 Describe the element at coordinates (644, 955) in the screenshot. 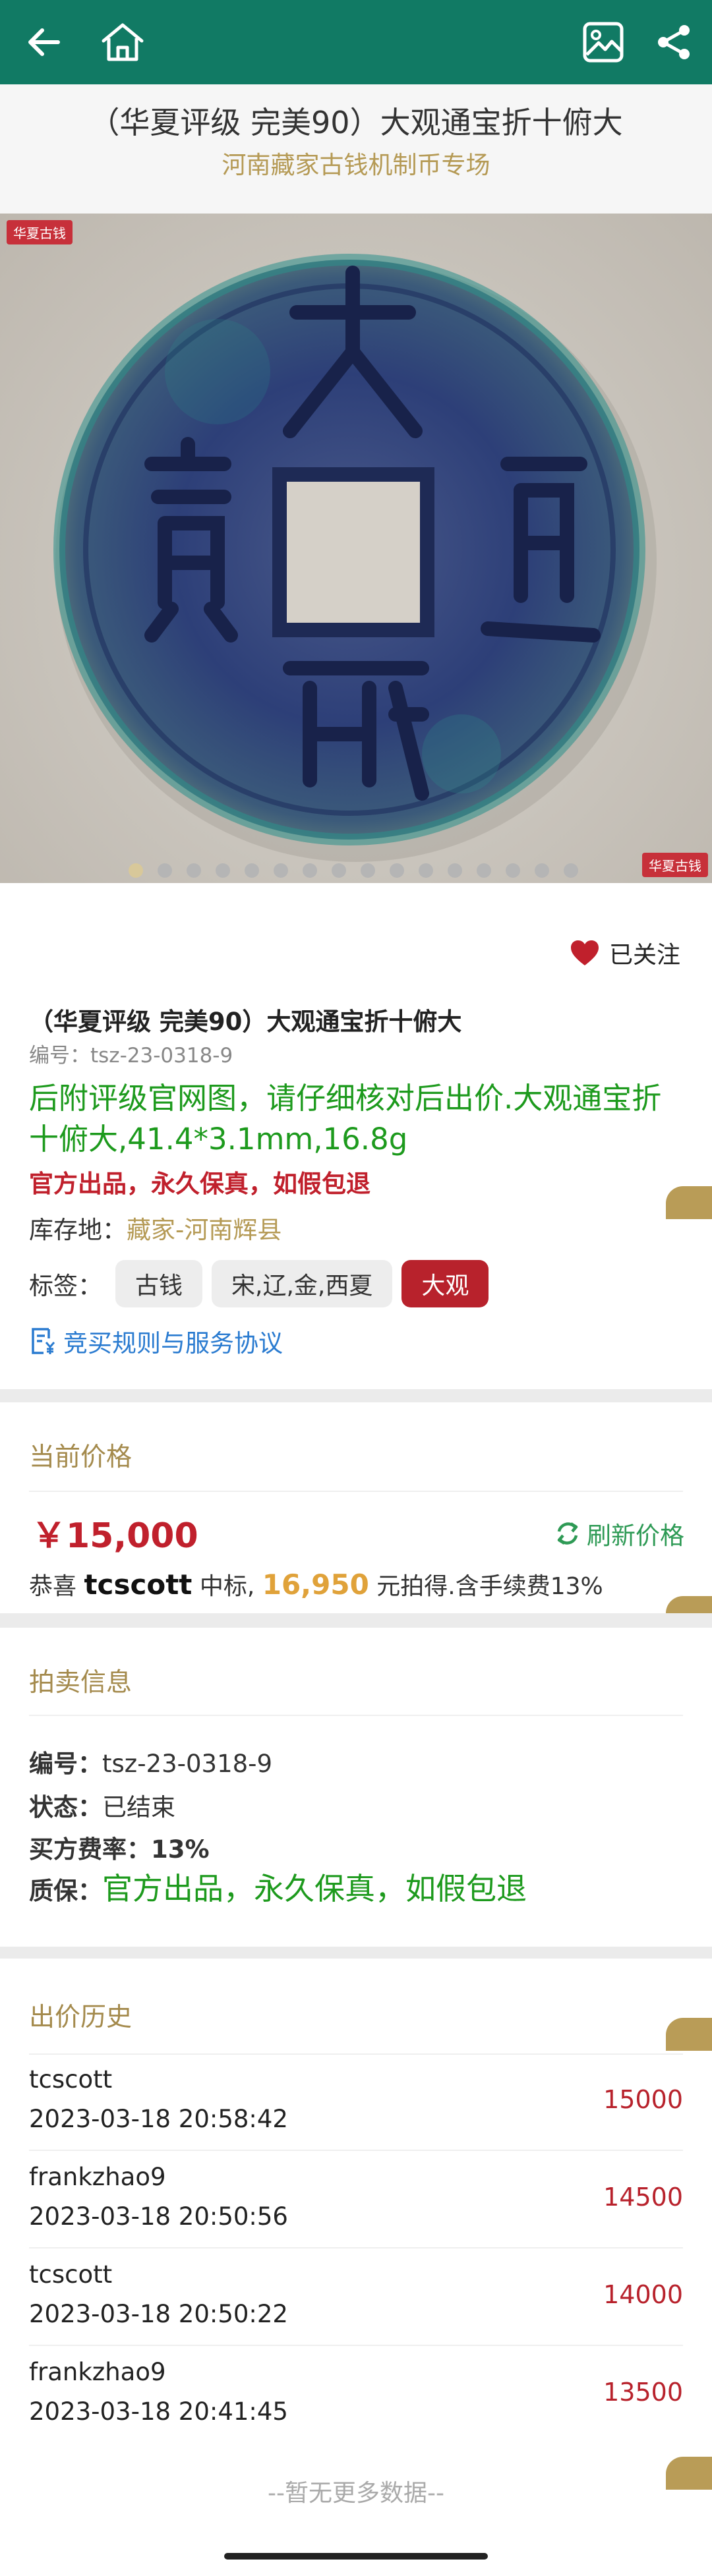

I see `follow-label: 已关注` at that location.